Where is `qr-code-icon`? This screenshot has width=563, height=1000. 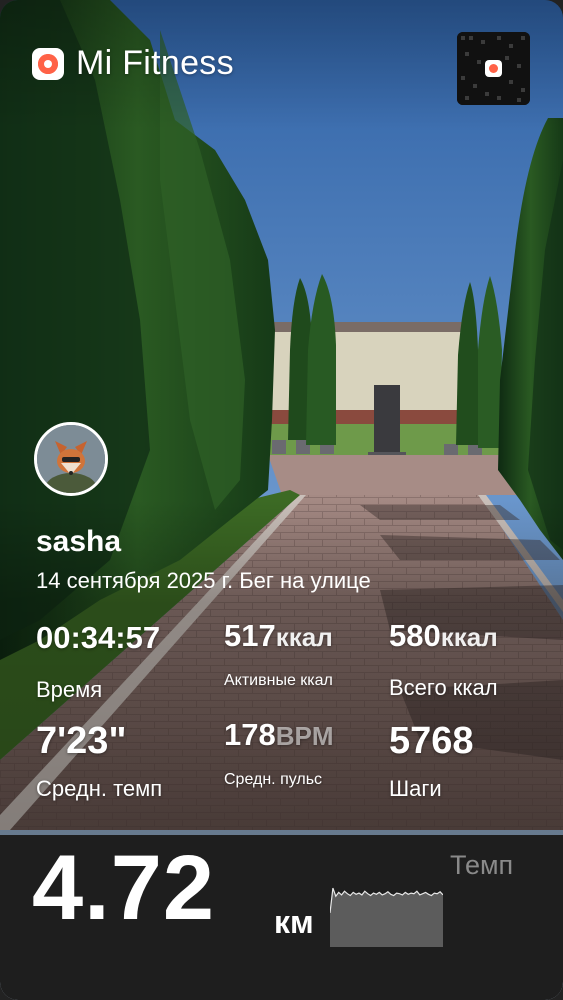 qr-code-icon is located at coordinates (493, 68).